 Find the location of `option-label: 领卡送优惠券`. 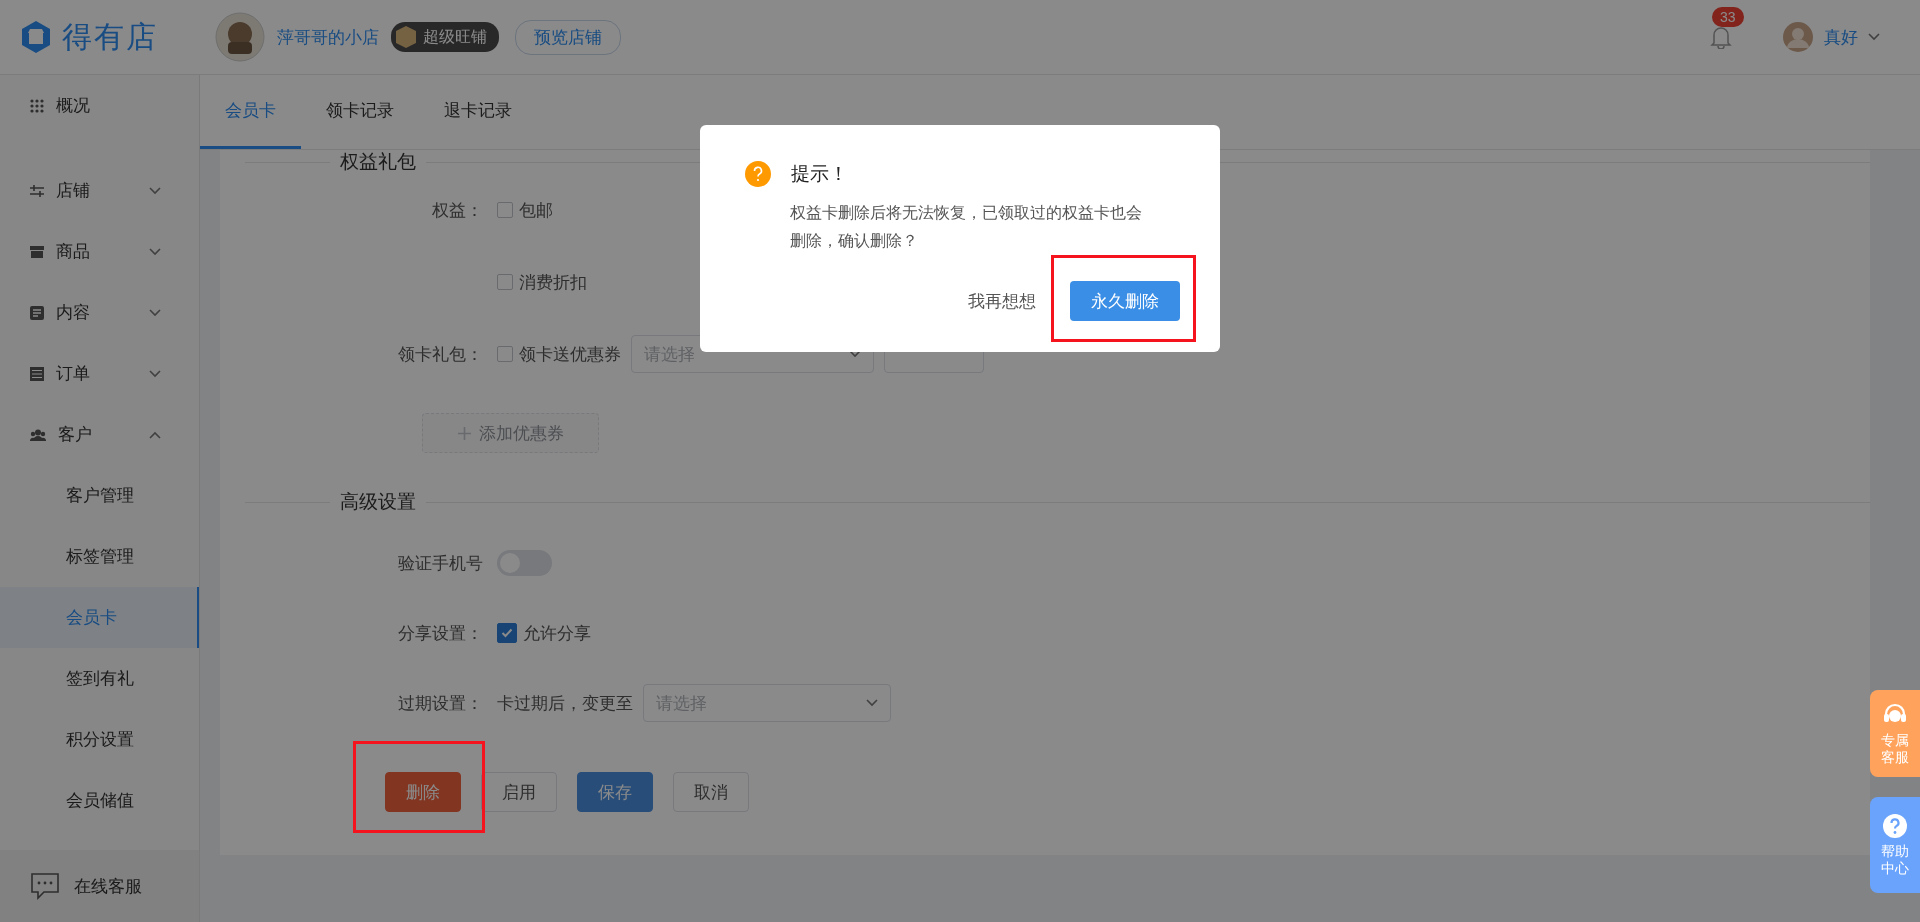

option-label: 领卡送优惠券 is located at coordinates (570, 354).